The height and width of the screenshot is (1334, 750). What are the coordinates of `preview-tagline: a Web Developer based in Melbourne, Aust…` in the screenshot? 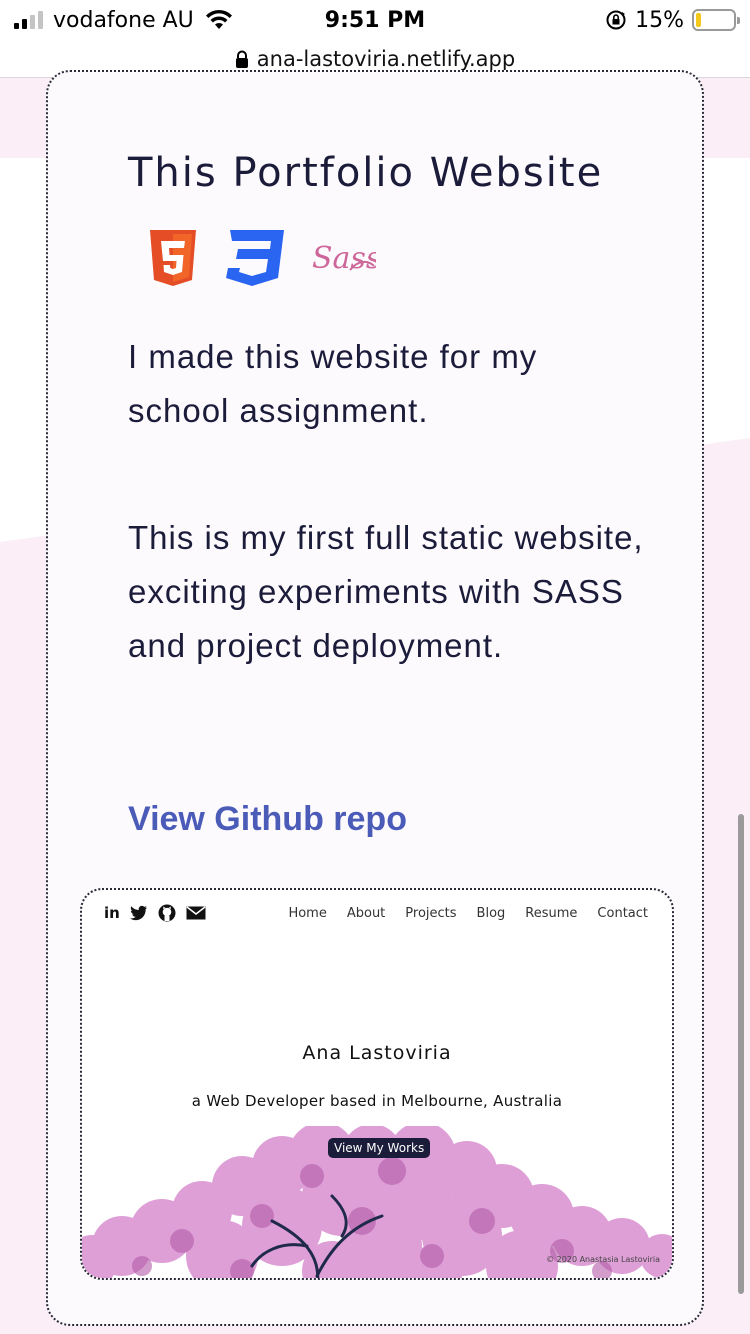 It's located at (377, 1101).